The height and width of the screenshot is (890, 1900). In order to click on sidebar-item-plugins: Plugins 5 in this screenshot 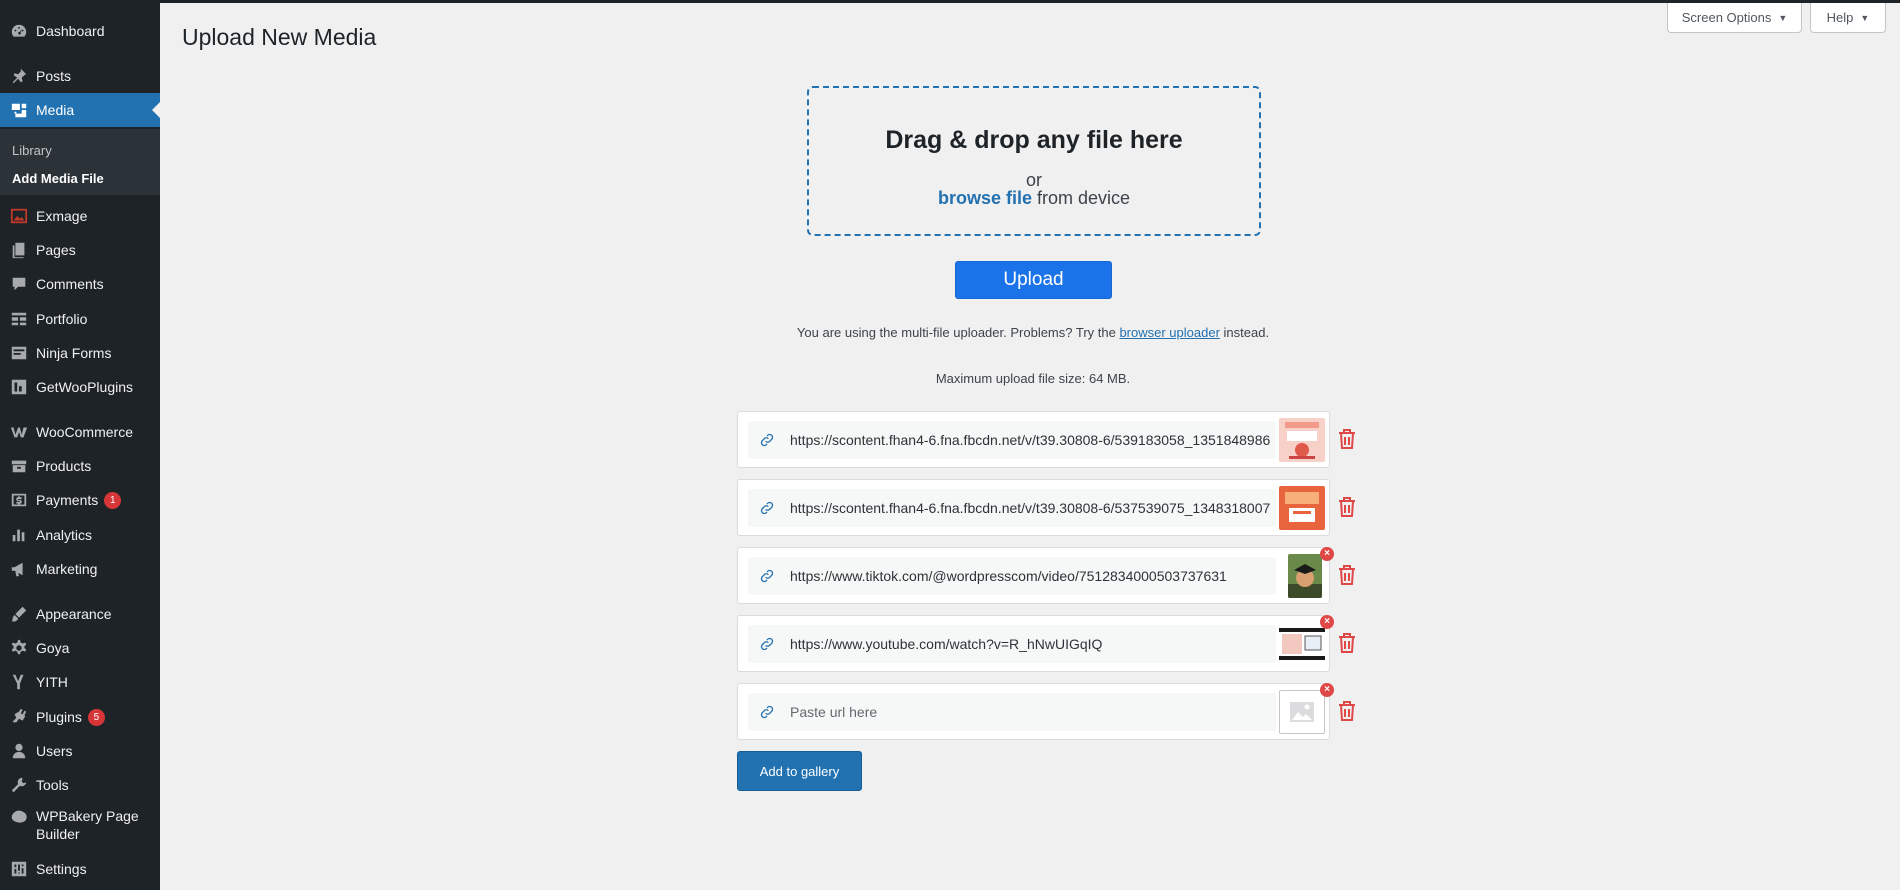, I will do `click(80, 717)`.